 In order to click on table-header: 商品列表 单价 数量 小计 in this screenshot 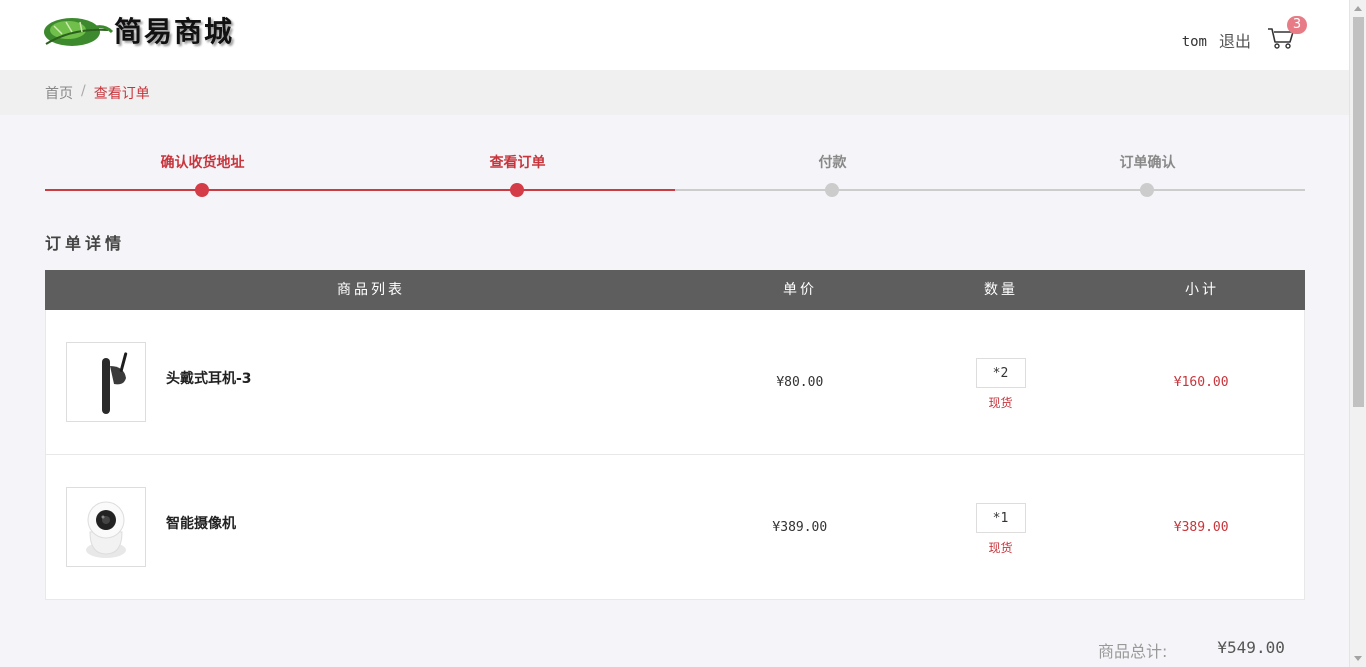, I will do `click(675, 290)`.